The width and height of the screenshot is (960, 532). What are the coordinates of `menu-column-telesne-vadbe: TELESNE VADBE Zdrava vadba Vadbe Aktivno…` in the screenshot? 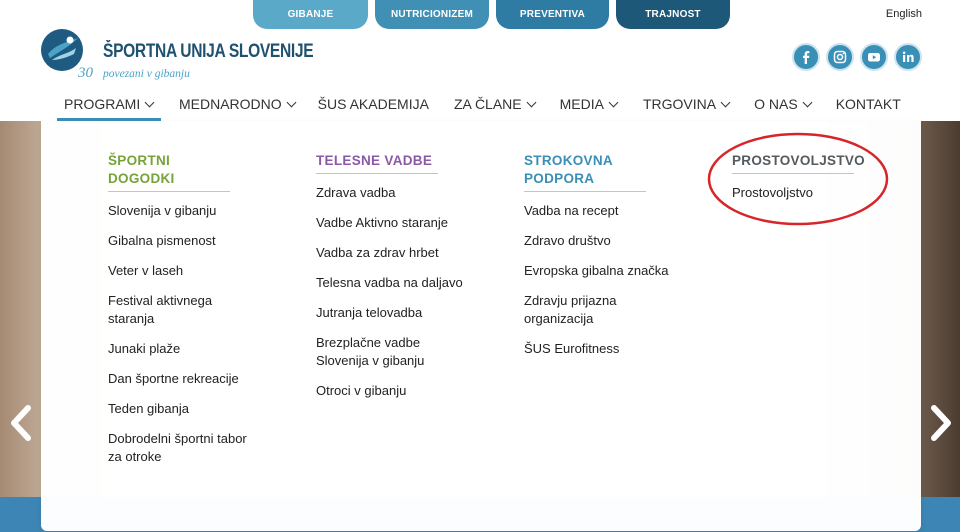 It's located at (391, 282).